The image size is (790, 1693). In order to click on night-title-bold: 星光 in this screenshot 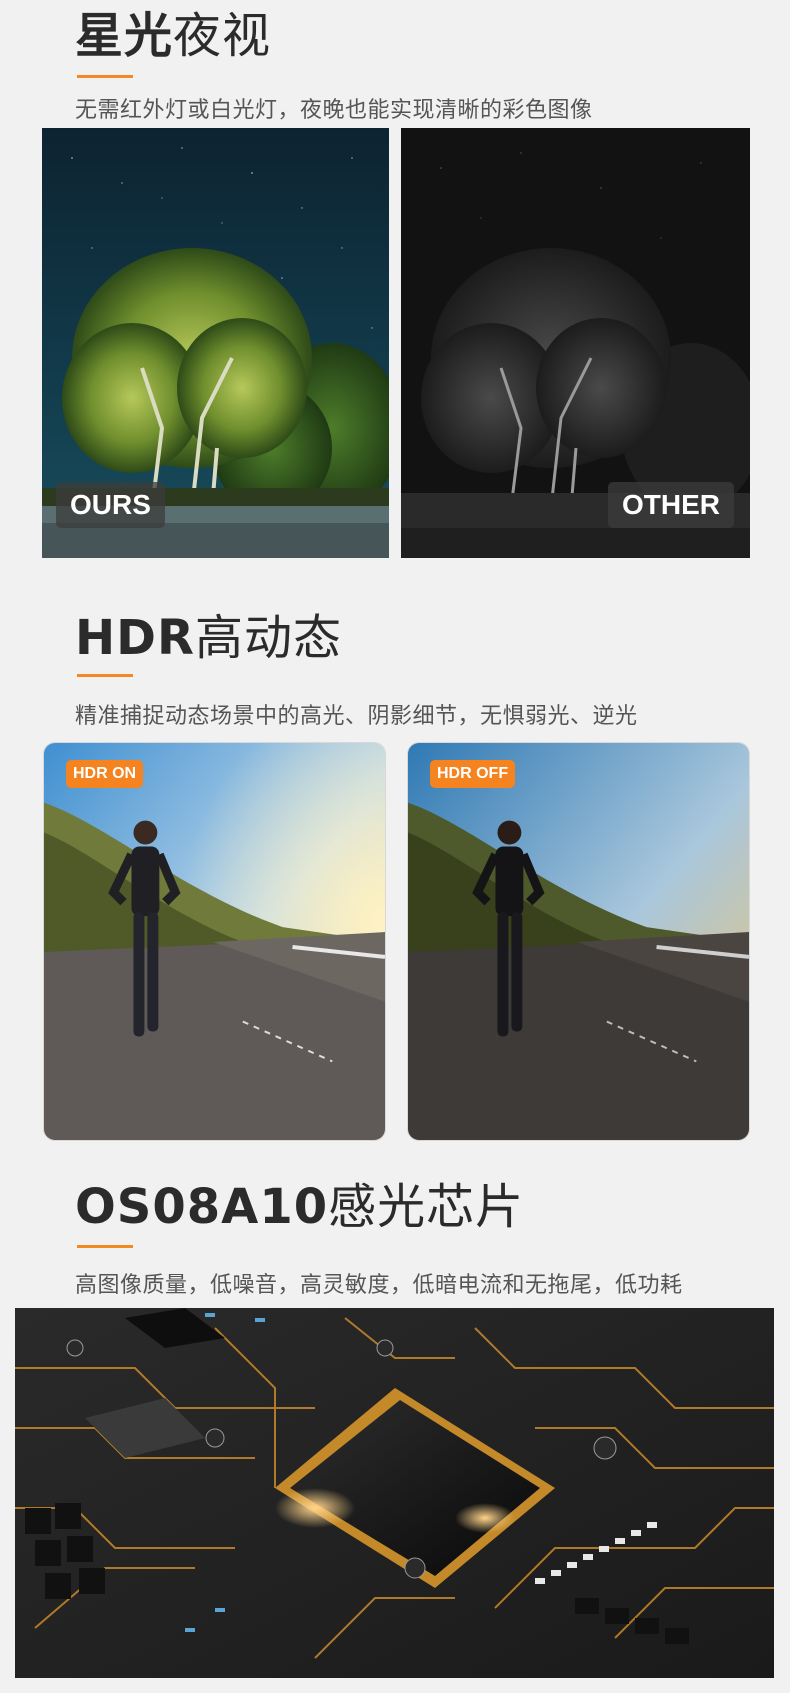, I will do `click(124, 36)`.